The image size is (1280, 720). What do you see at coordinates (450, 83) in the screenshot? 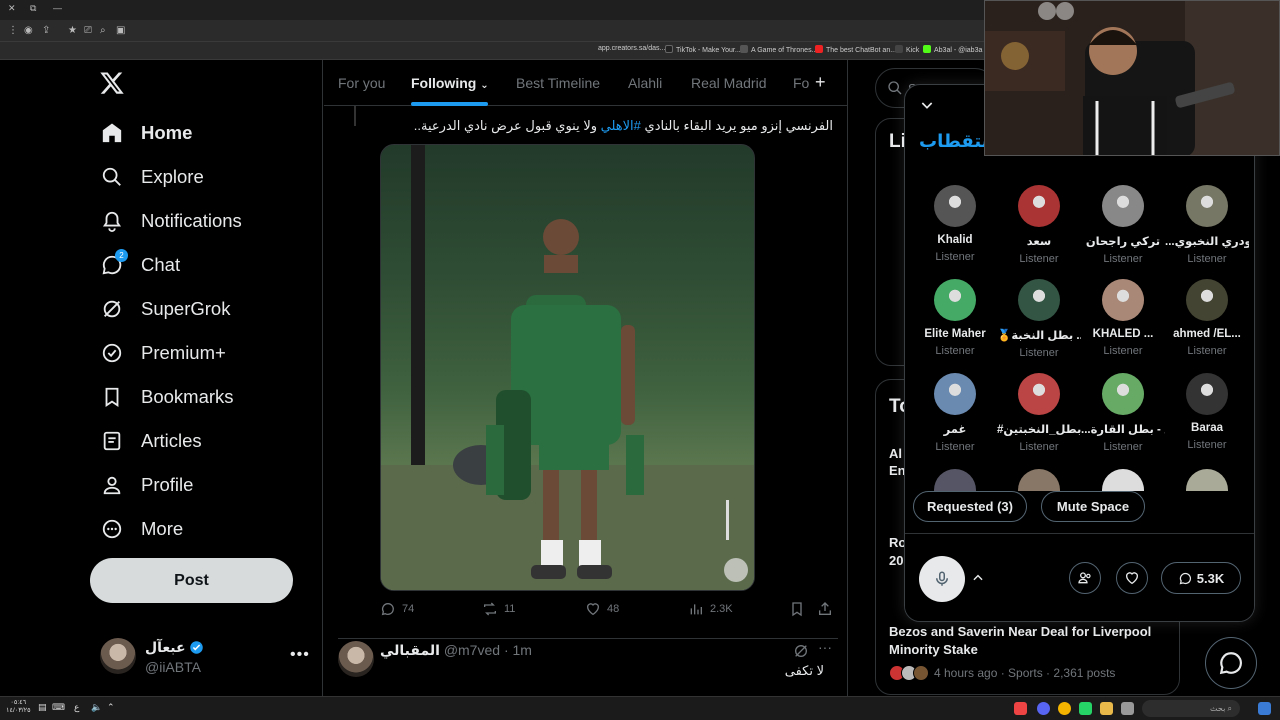
I see `tab-following: Following ⌄` at bounding box center [450, 83].